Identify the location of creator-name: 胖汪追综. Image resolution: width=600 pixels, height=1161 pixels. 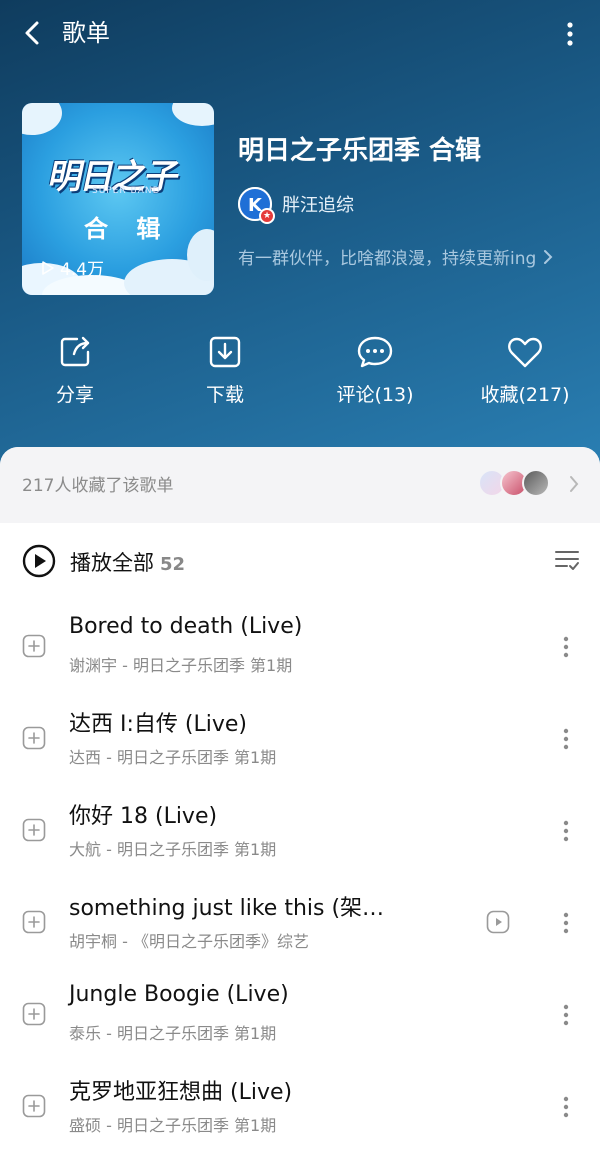
(318, 204).